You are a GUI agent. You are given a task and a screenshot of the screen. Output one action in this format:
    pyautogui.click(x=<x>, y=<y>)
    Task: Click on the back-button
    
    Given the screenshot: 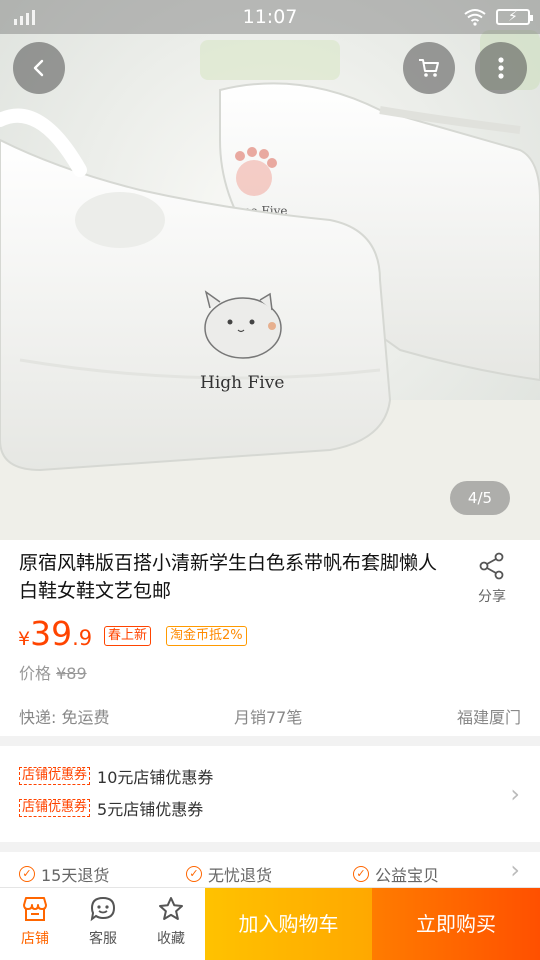 What is the action you would take?
    pyautogui.click(x=39, y=68)
    